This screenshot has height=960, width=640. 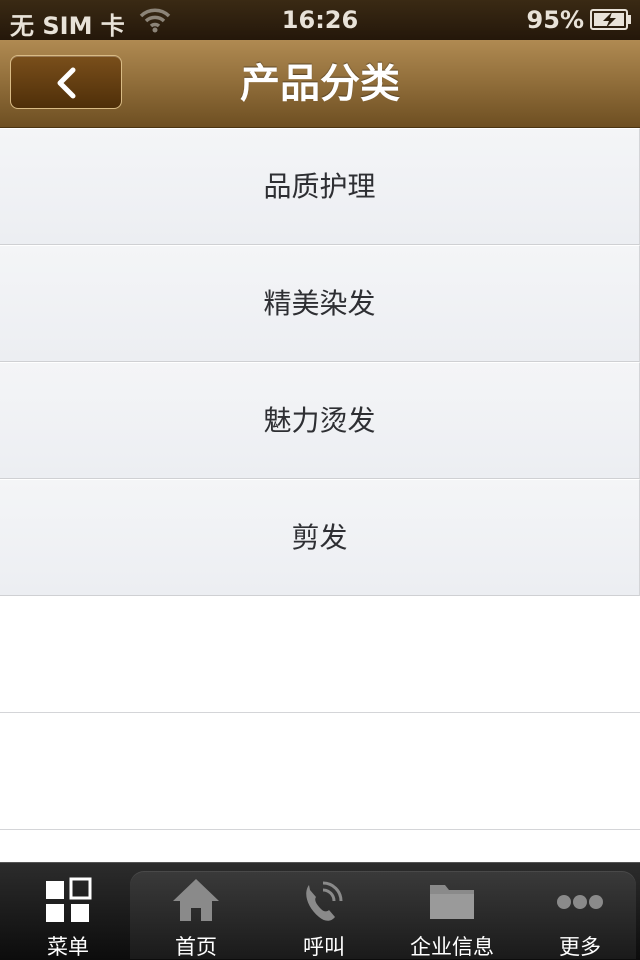 I want to click on tab-company-info: 企业信息, so click(x=452, y=911).